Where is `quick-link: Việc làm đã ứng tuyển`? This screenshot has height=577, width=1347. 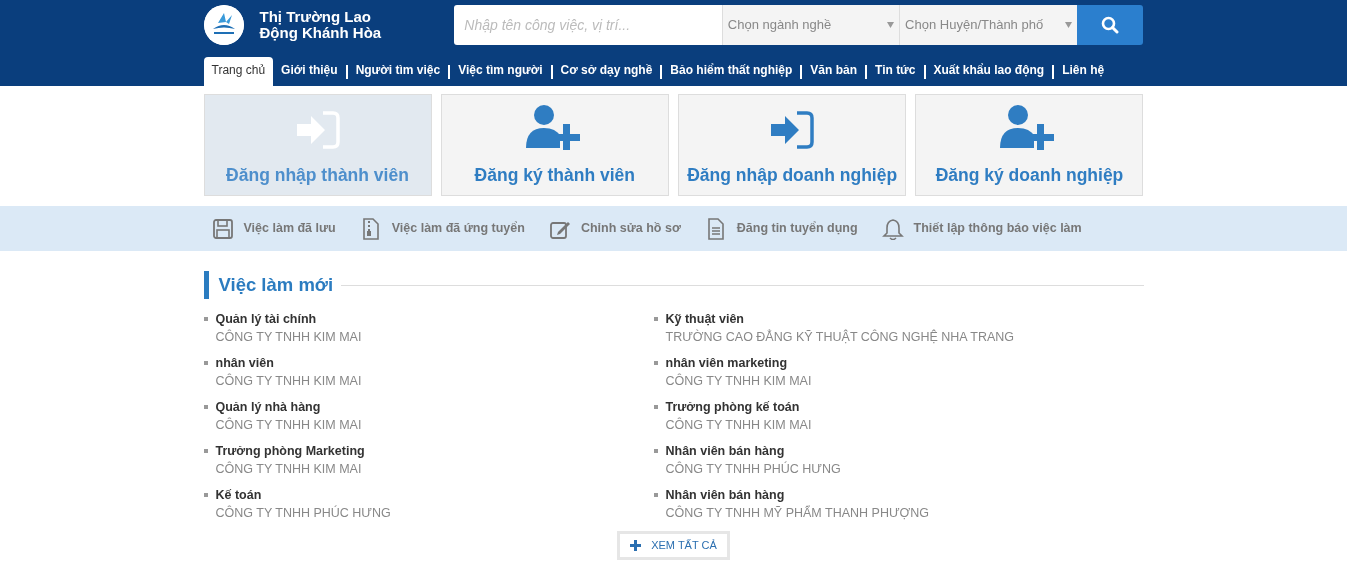 quick-link: Việc làm đã ứng tuyển is located at coordinates (442, 228).